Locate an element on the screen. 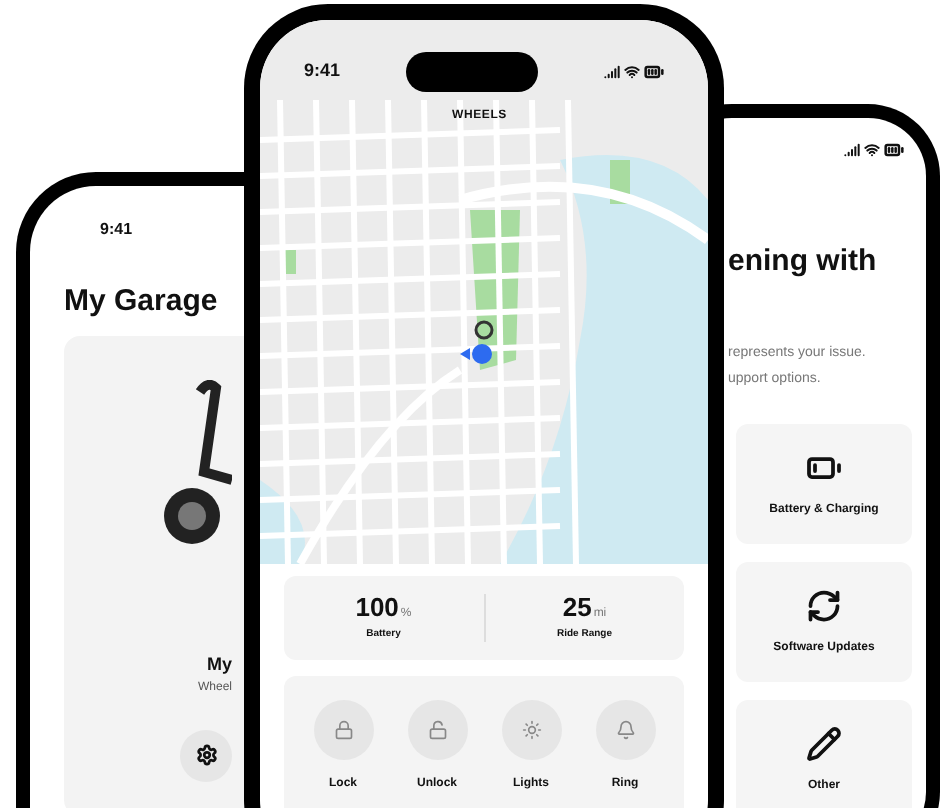 The height and width of the screenshot is (808, 946). screen-title: My Garage is located at coordinates (142, 301).